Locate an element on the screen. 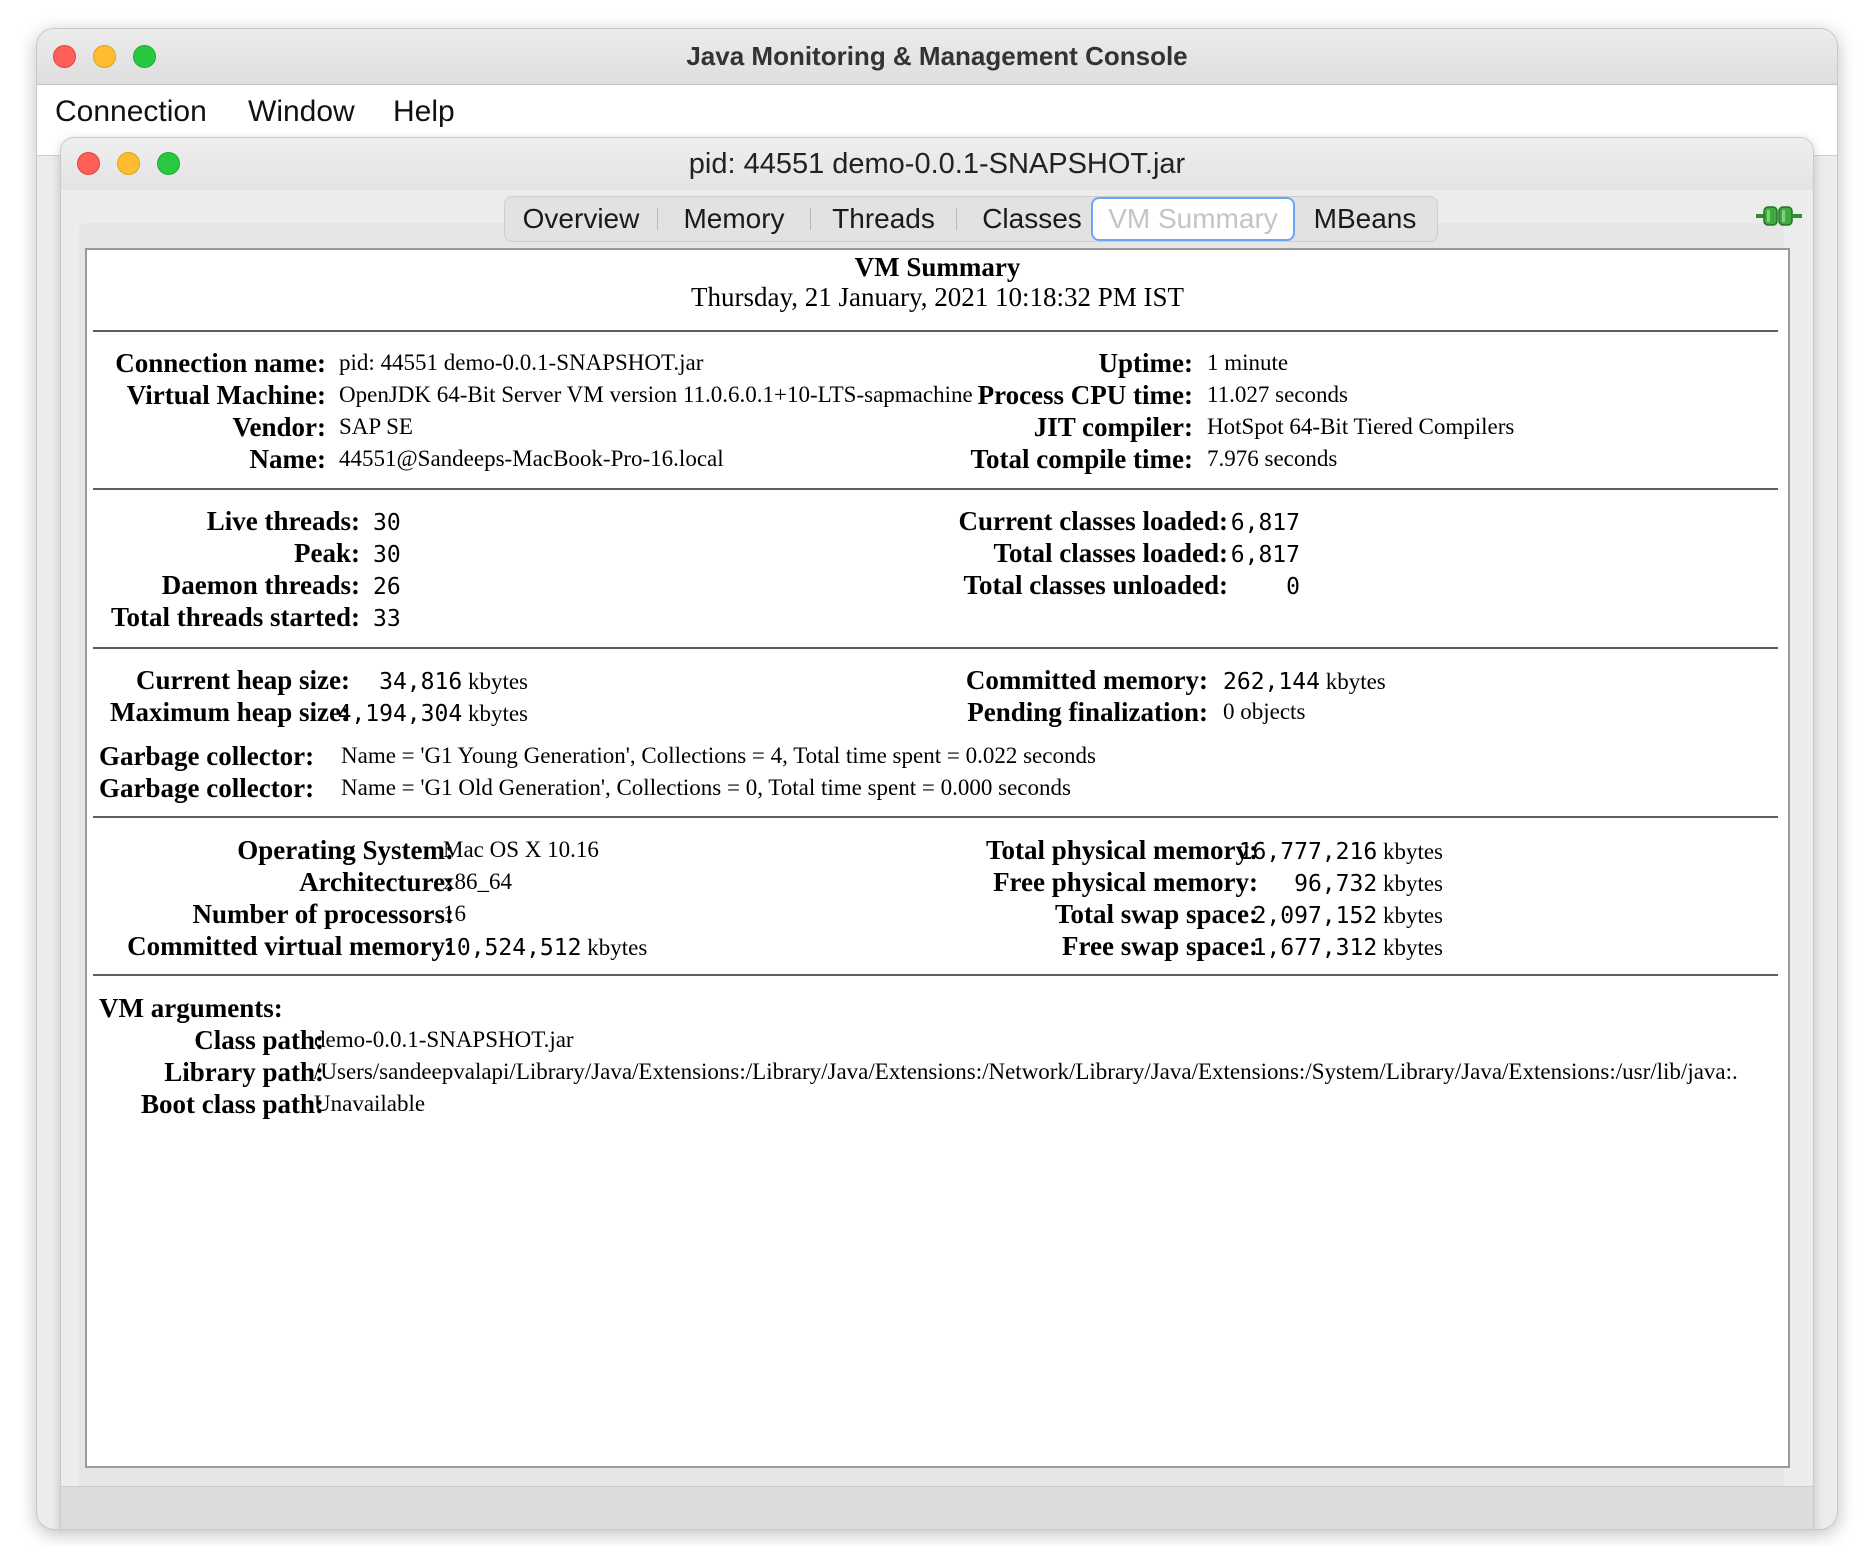 This screenshot has width=1858, height=1546. total-physical-memory-label: Total physical memory: is located at coordinates (1122, 850).